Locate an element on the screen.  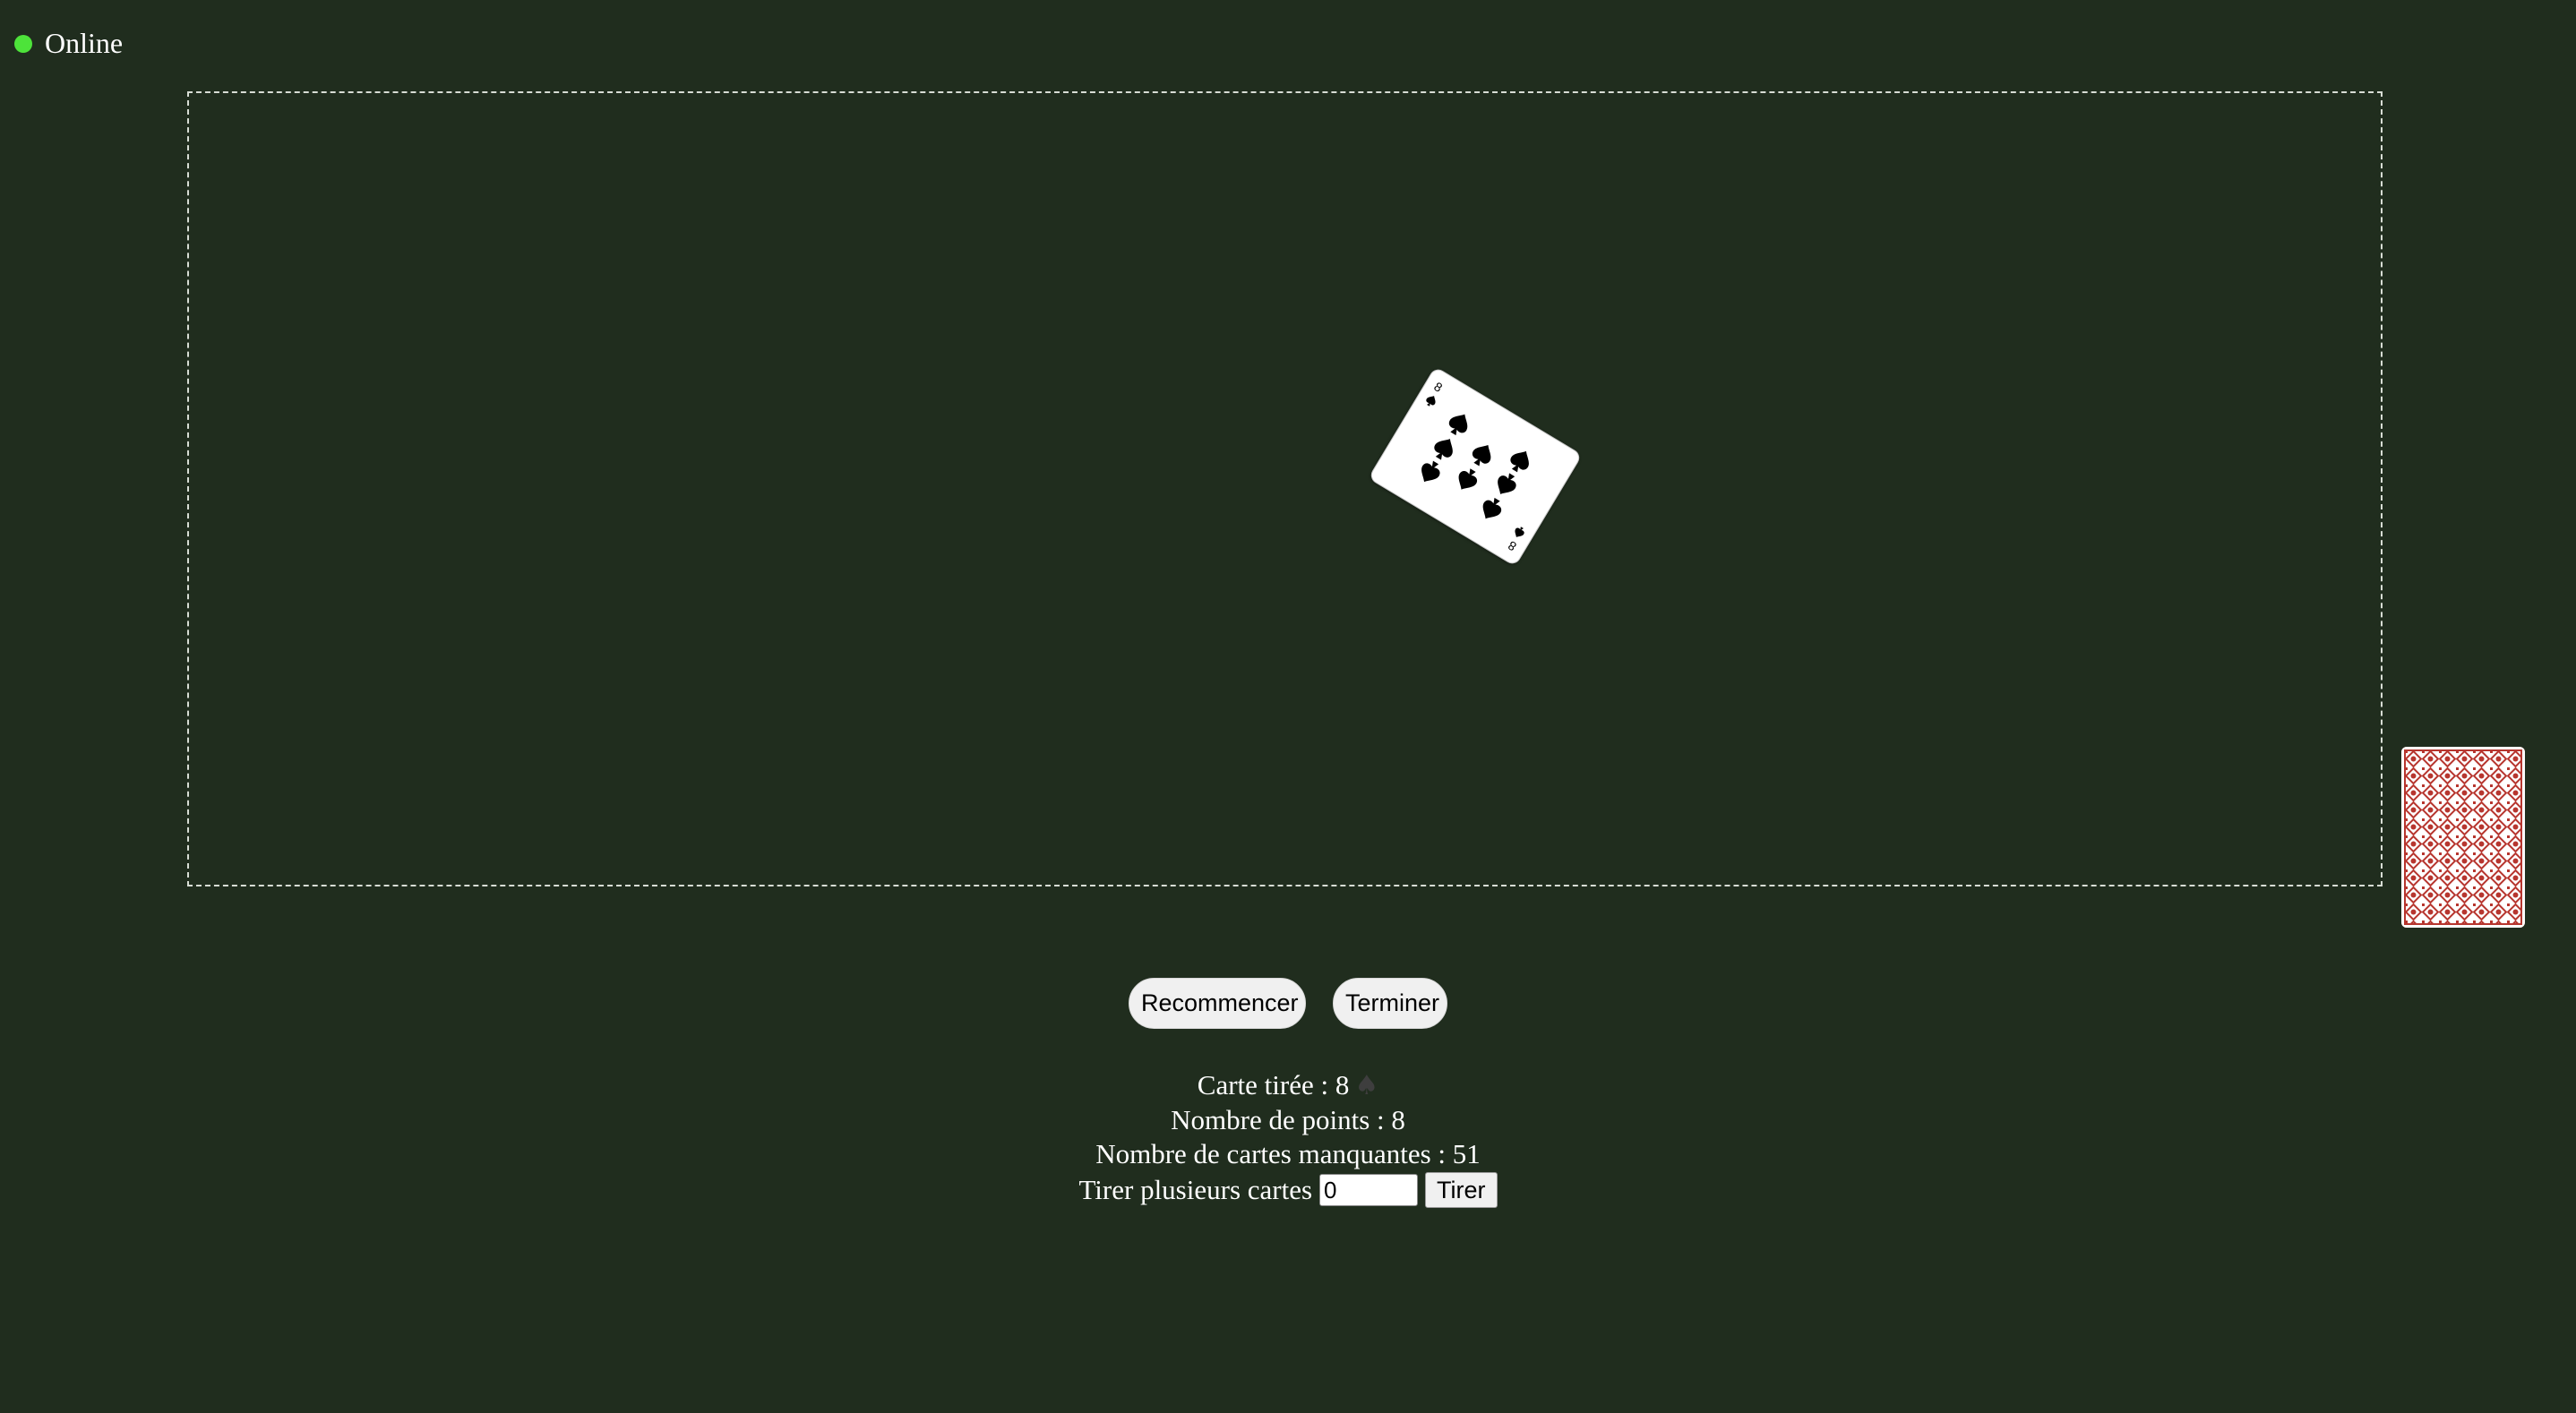
game-controls: Recommencer Terminer is located at coordinates (1288, 1003).